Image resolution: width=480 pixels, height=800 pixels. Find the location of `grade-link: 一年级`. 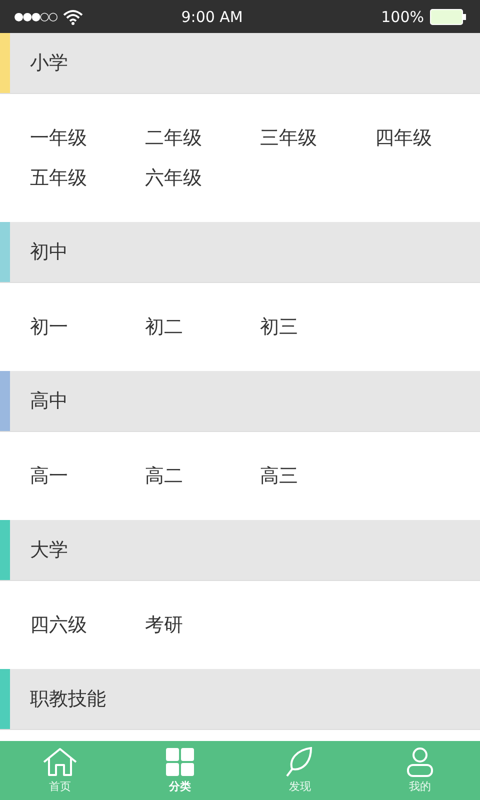

grade-link: 一年级 is located at coordinates (58, 138).